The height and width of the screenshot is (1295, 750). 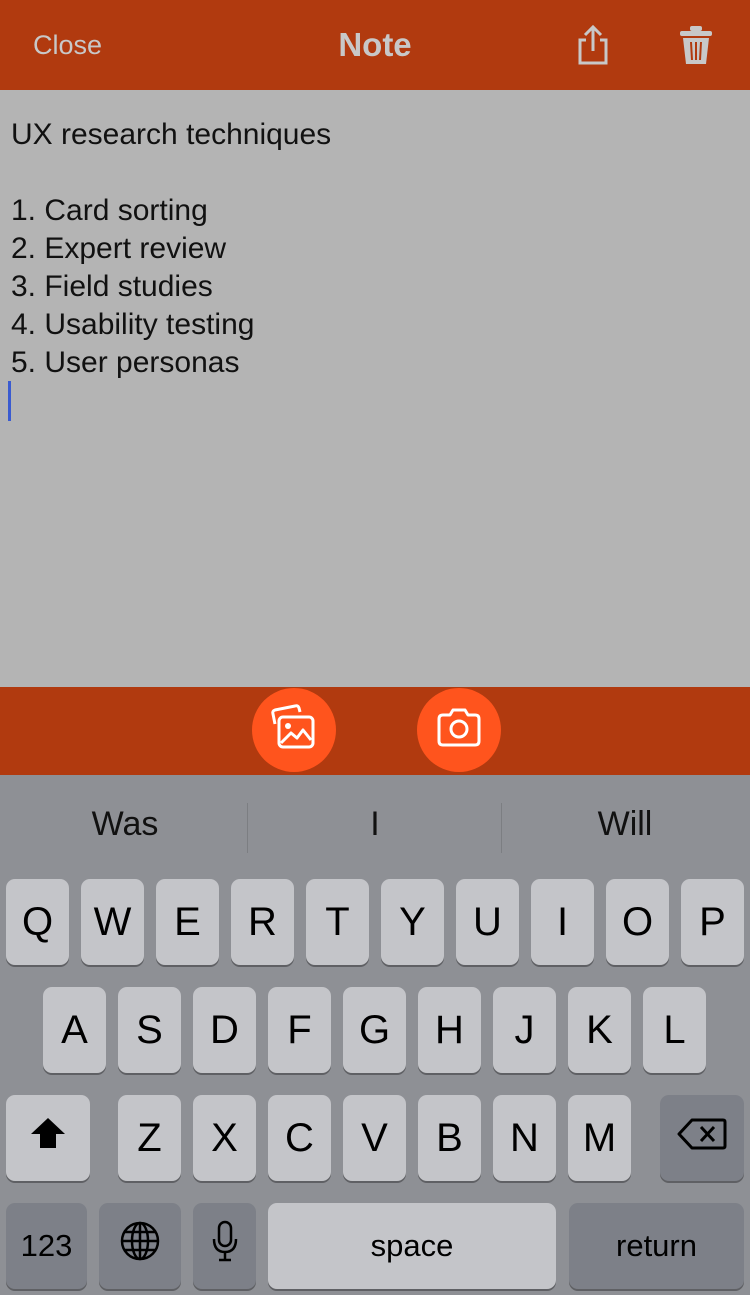 I want to click on numbers-key: 123, so click(x=46, y=1246).